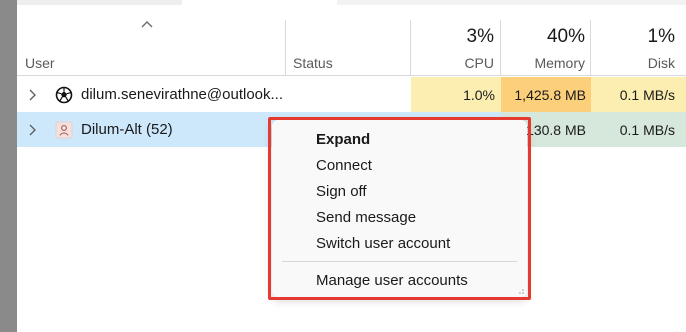  Describe the element at coordinates (546, 94) in the screenshot. I see `memory-cell: 1,425.8 MB` at that location.